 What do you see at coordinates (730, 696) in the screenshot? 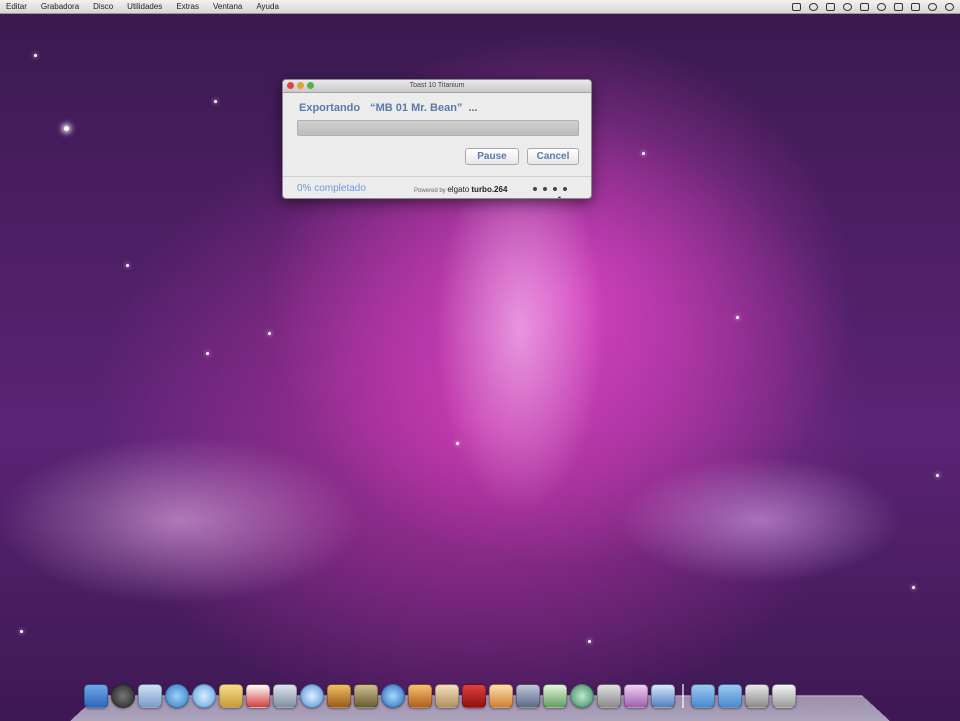
I see `documents-folder-icon` at bounding box center [730, 696].